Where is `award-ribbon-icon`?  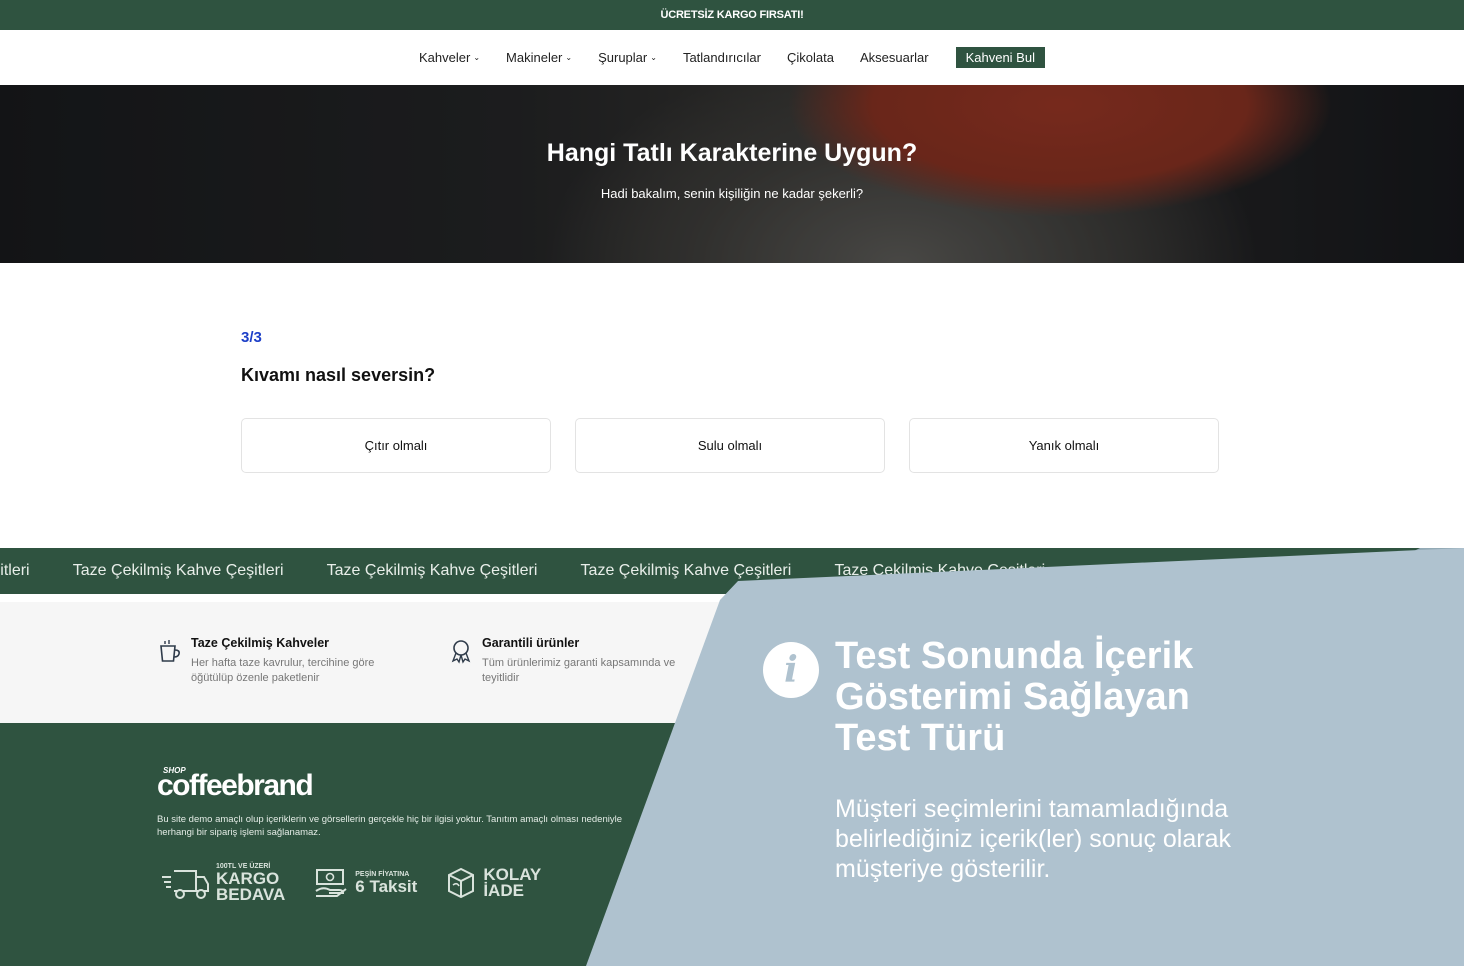
award-ribbon-icon is located at coordinates (461, 652).